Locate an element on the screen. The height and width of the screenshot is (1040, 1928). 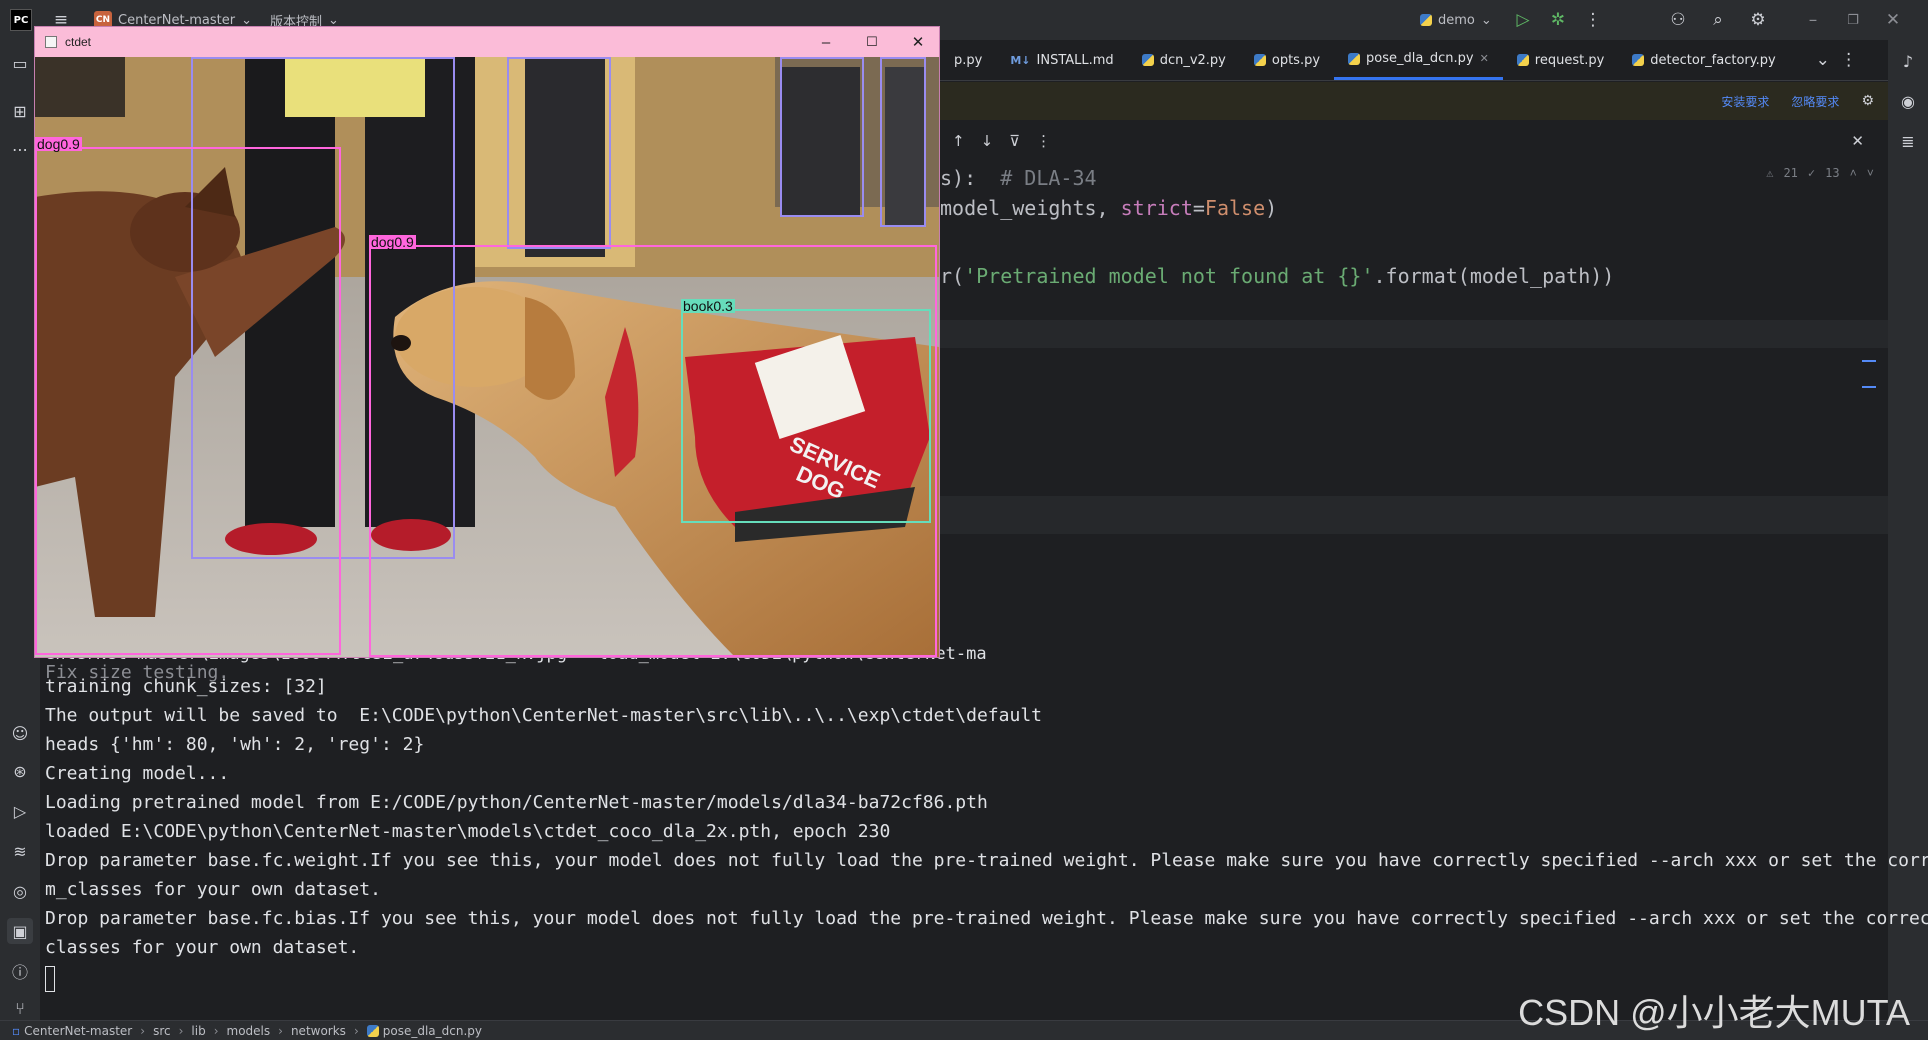
breadcrumb-item: models is located at coordinates (249, 1031).